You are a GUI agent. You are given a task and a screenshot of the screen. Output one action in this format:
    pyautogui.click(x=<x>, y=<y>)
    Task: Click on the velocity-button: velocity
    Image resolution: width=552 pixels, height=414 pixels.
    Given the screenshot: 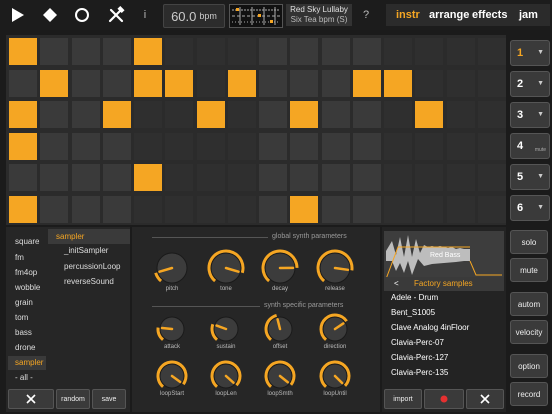 What is the action you would take?
    pyautogui.click(x=529, y=332)
    